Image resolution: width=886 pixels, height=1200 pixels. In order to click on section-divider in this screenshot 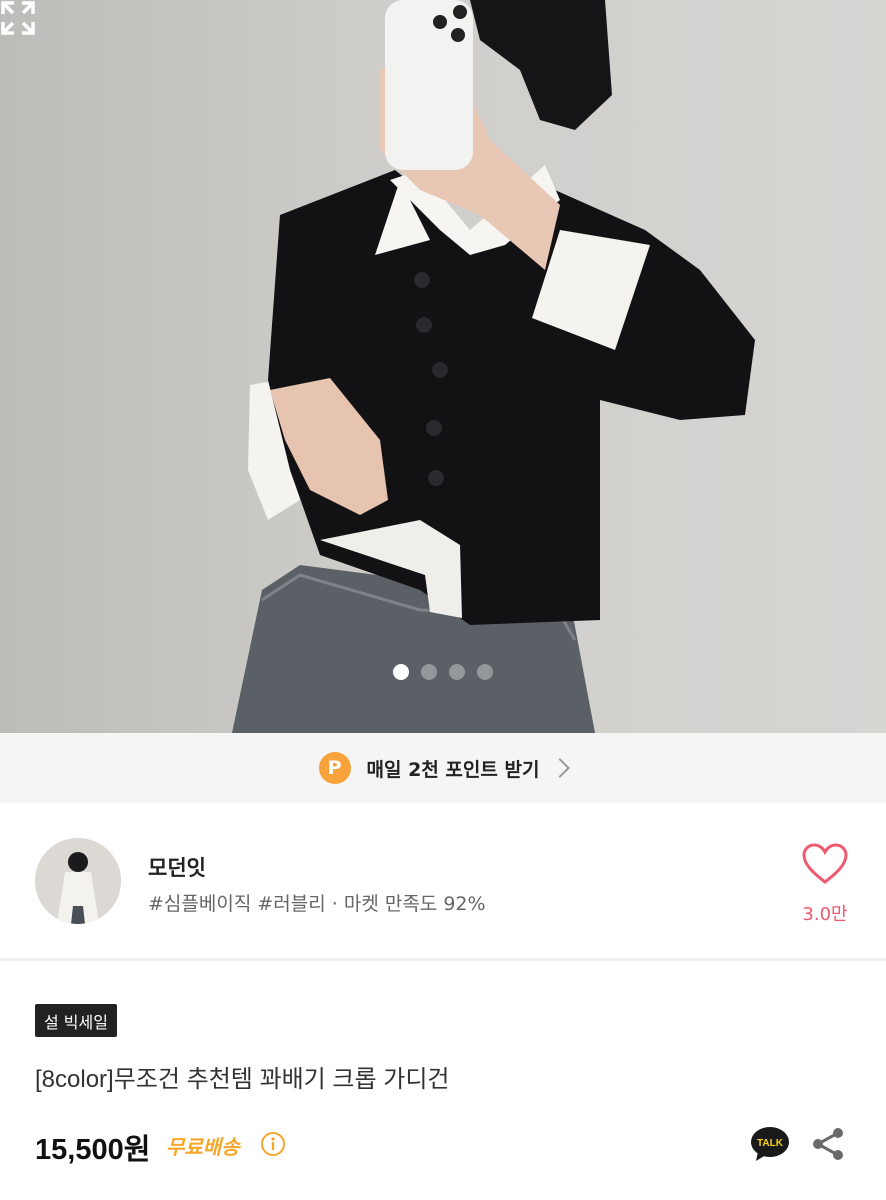, I will do `click(443, 959)`.